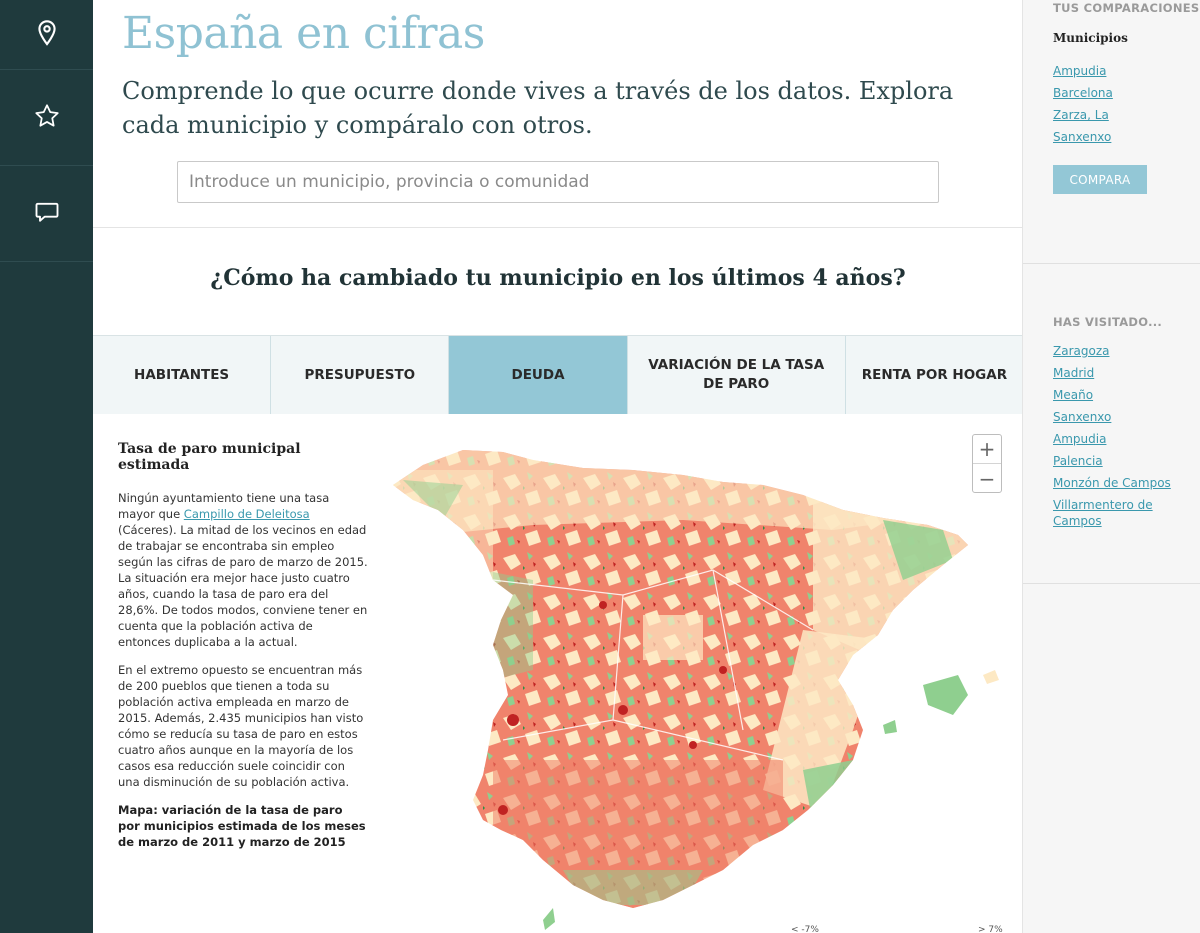 This screenshot has height=933, width=1200. I want to click on list-item: Zarza, La, so click(1123, 115).